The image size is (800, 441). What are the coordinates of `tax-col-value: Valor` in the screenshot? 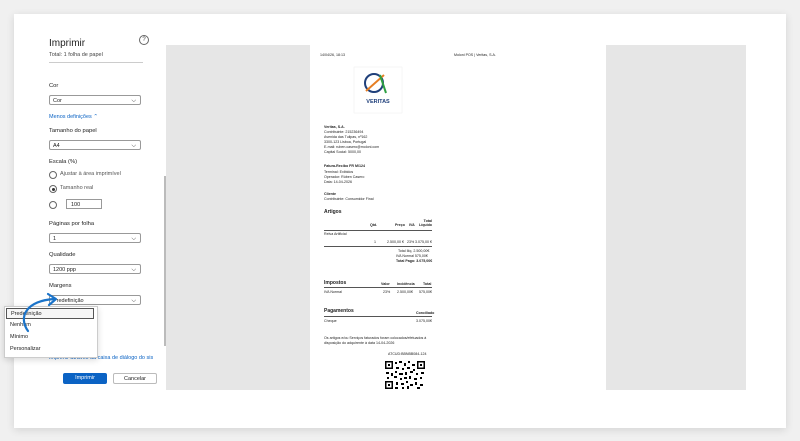 It's located at (385, 284).